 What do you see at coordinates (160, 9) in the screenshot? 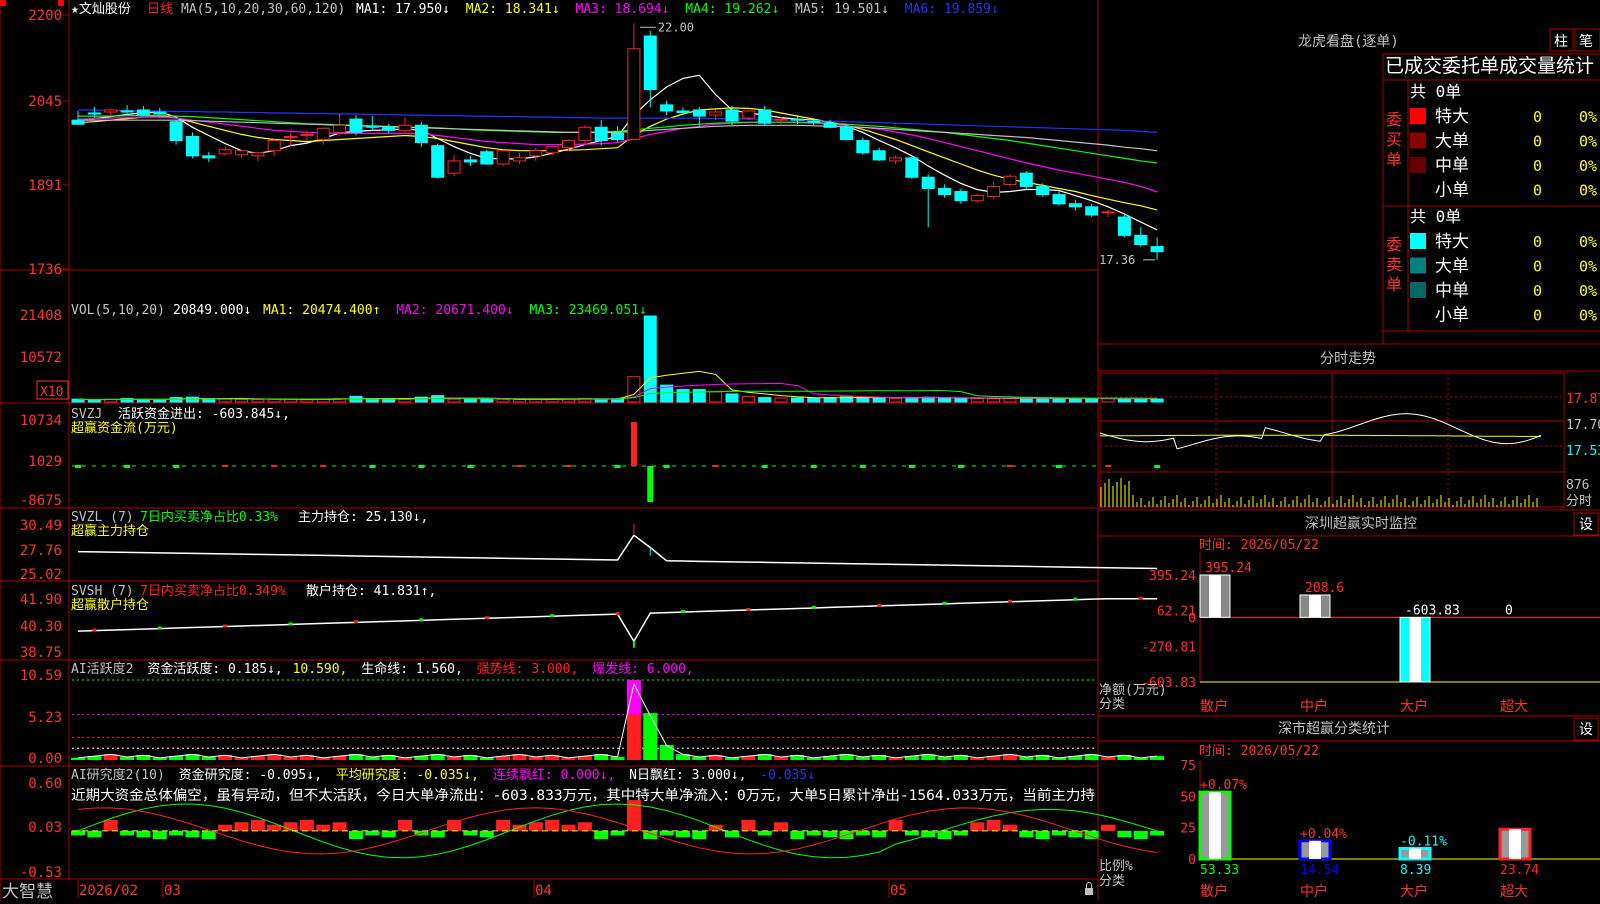
I see `period-label: 日线` at bounding box center [160, 9].